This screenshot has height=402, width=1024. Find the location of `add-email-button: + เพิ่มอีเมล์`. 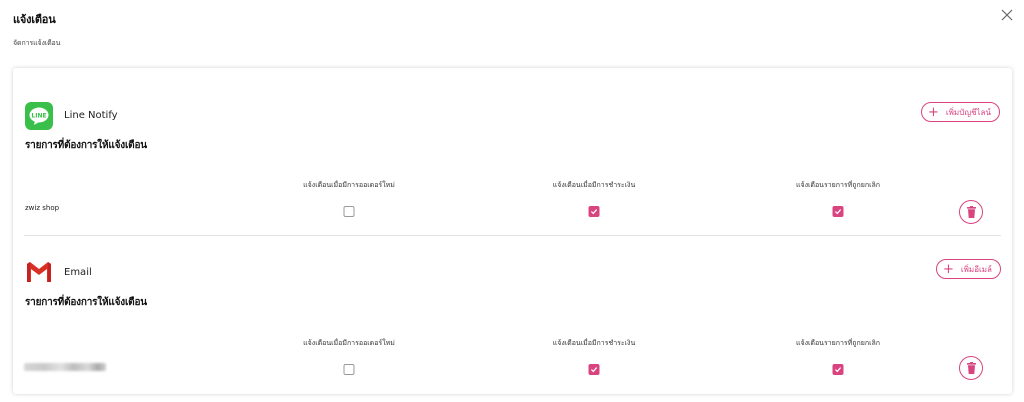

add-email-button: + เพิ่มอีเมล์ is located at coordinates (968, 269).